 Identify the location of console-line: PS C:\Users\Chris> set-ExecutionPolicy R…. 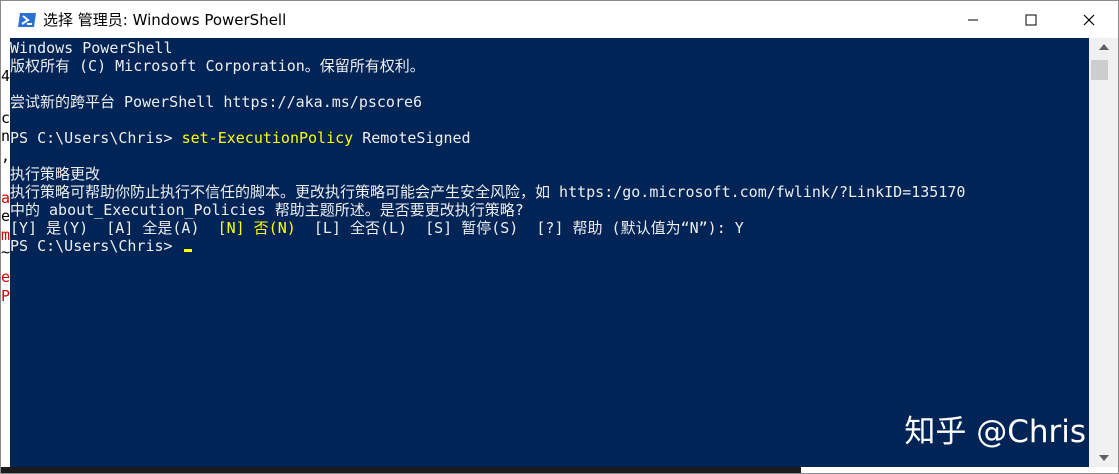
(240, 138).